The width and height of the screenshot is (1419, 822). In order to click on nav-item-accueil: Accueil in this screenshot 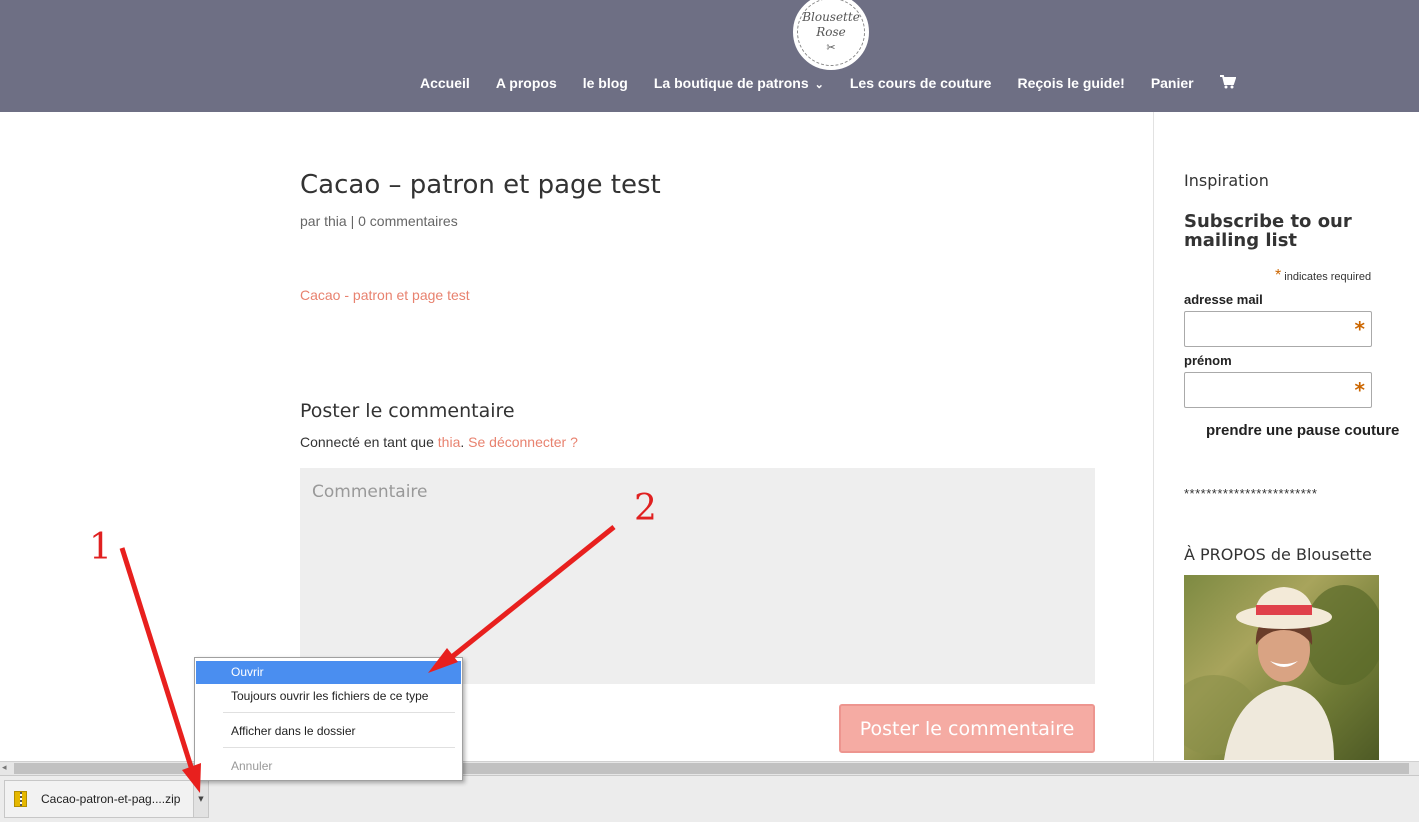, I will do `click(445, 83)`.